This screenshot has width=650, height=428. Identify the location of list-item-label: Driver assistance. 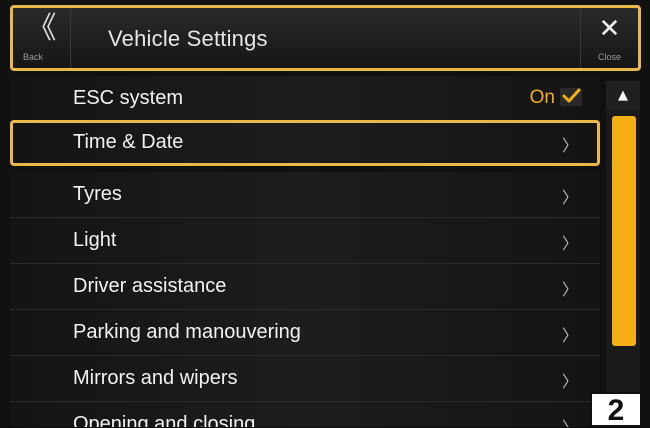
(150, 286).